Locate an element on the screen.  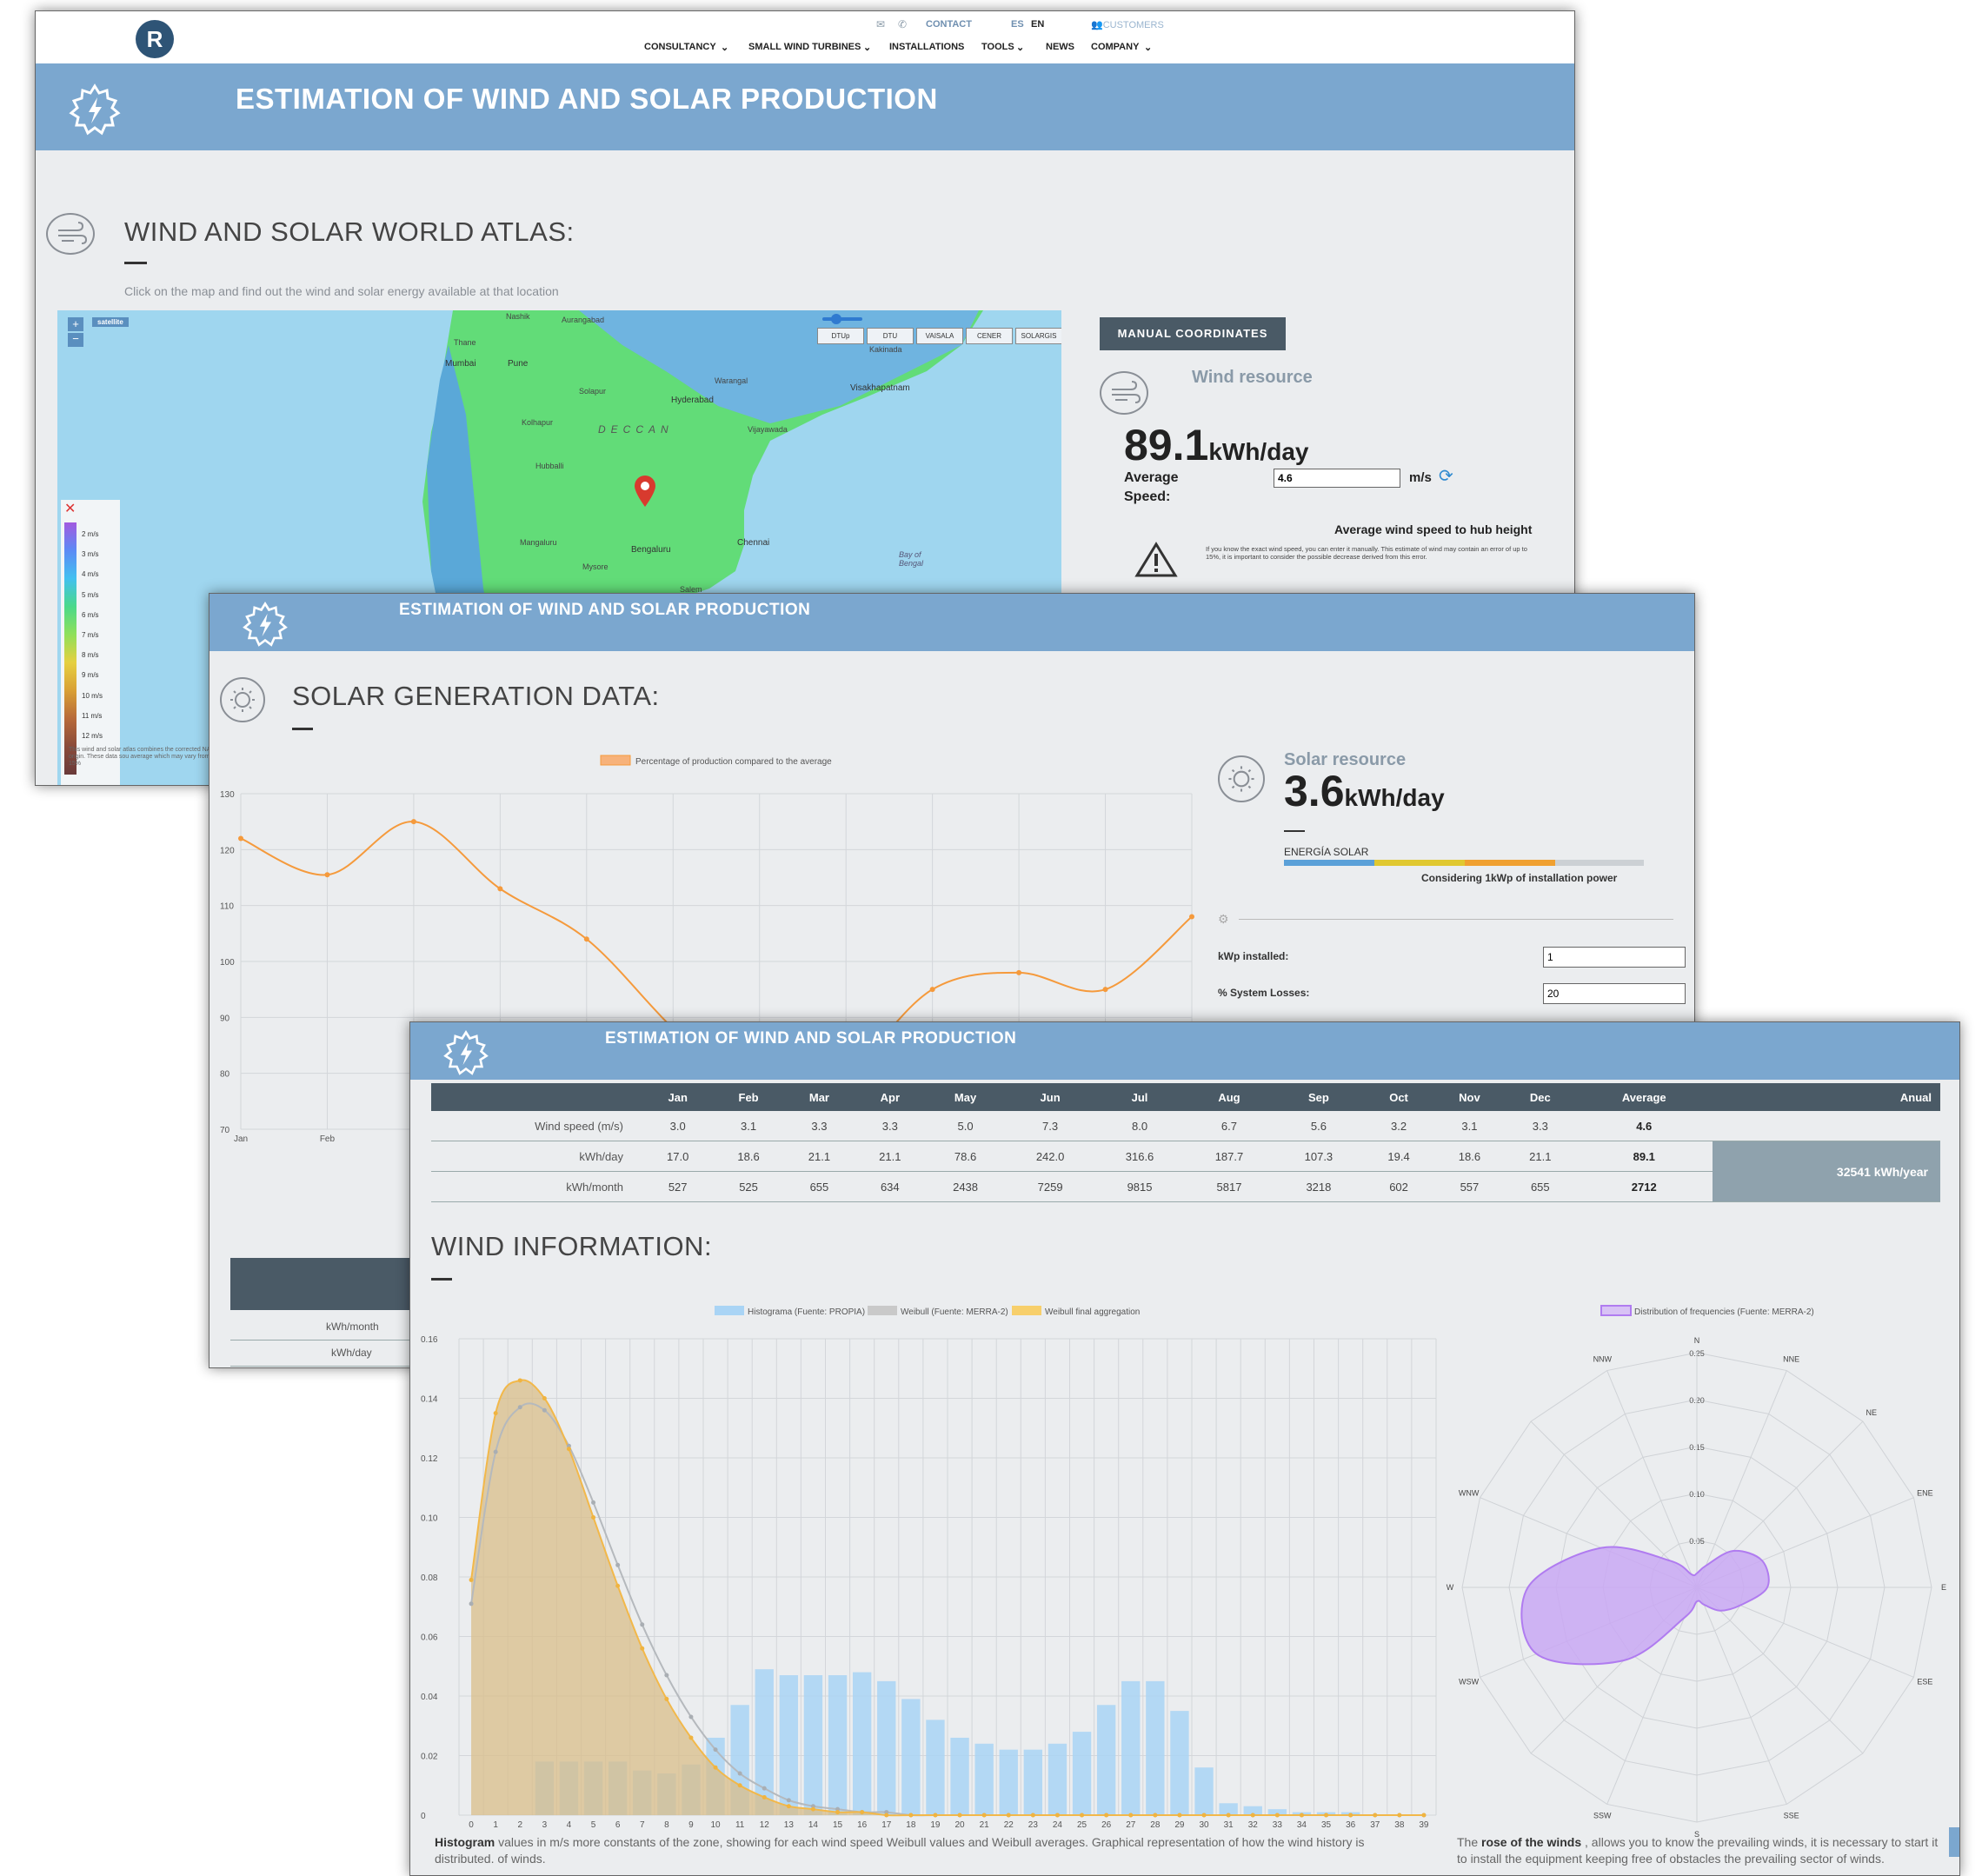
scroll-top-button: ⌃ is located at coordinates (1954, 1842).